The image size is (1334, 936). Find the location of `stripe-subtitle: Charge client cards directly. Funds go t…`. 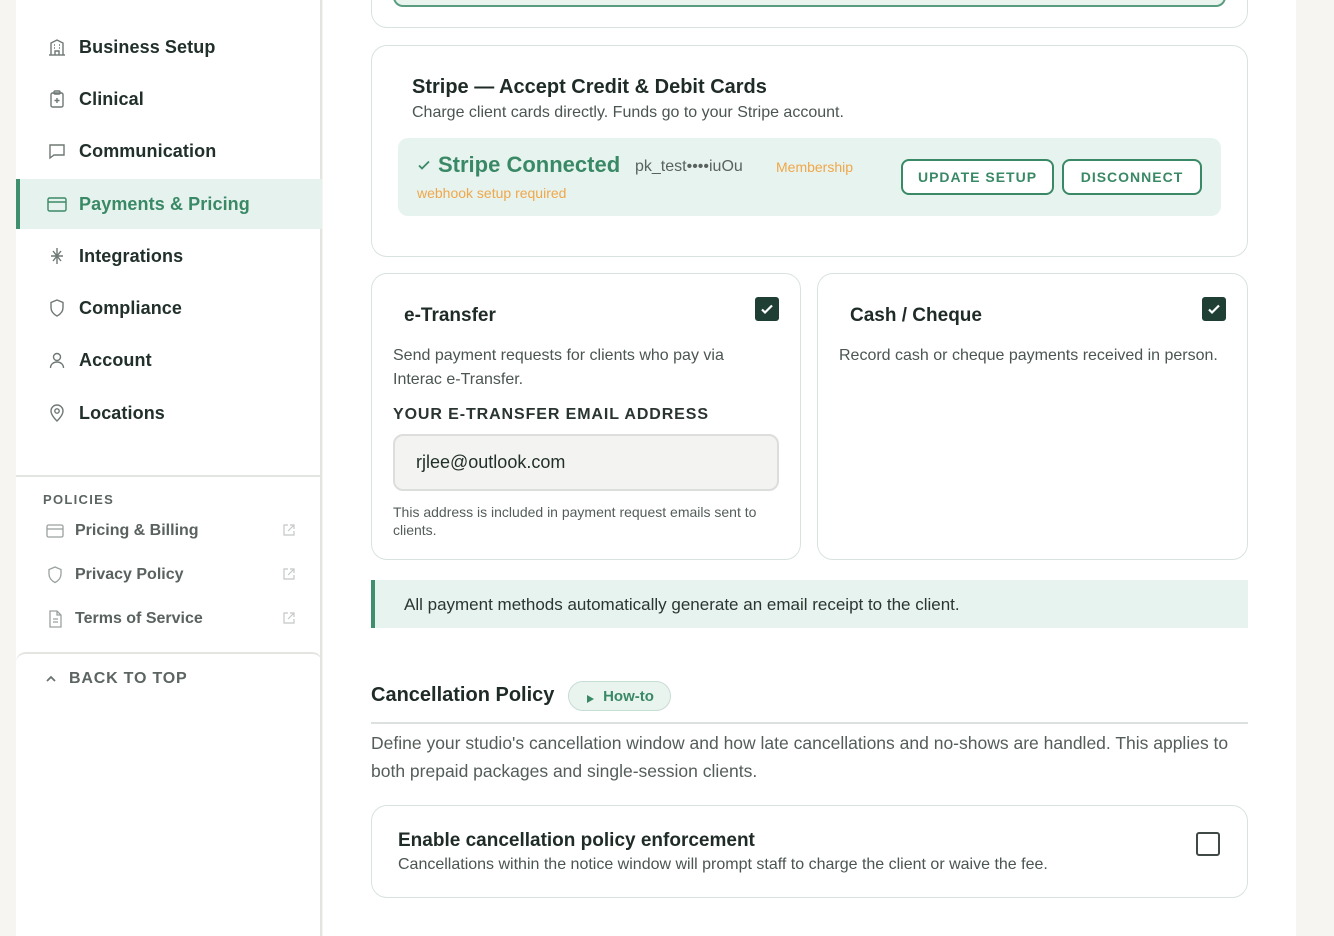

stripe-subtitle: Charge client cards directly. Funds go t… is located at coordinates (628, 112).